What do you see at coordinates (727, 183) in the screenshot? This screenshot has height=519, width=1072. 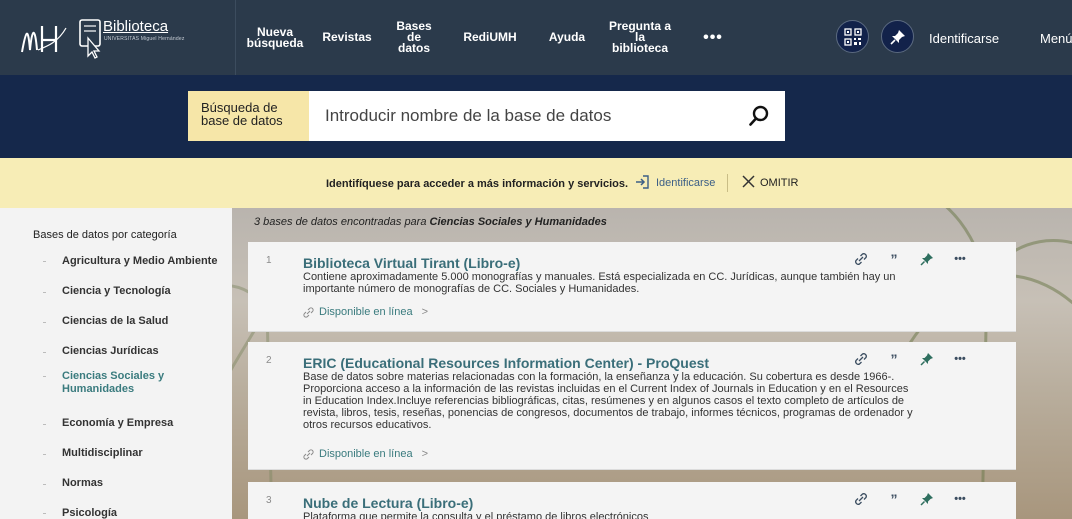 I see `notice-separator` at bounding box center [727, 183].